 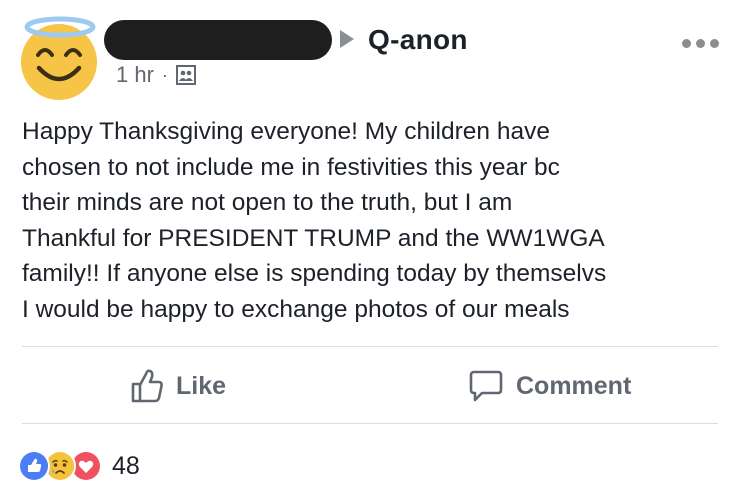 What do you see at coordinates (34, 466) in the screenshot?
I see `like-reaction-icon` at bounding box center [34, 466].